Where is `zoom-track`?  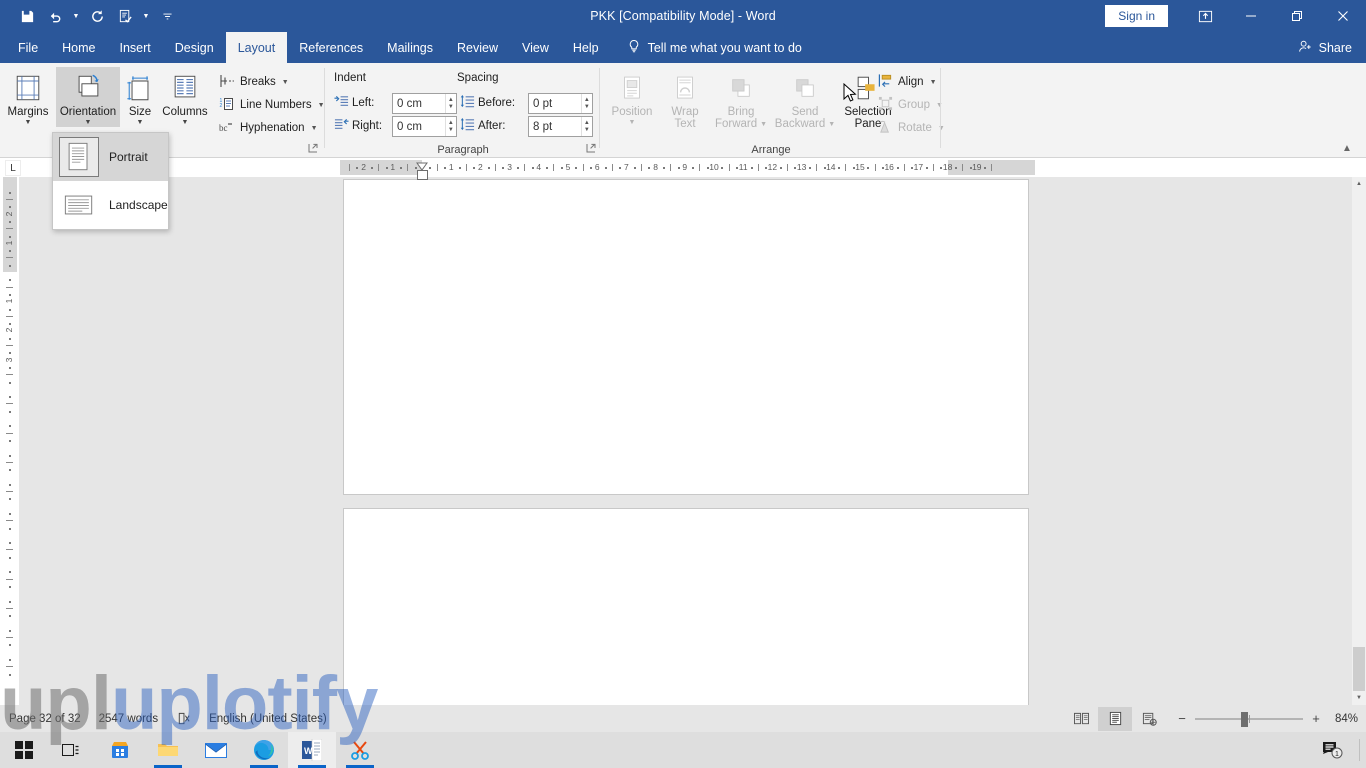
zoom-track is located at coordinates (1249, 719).